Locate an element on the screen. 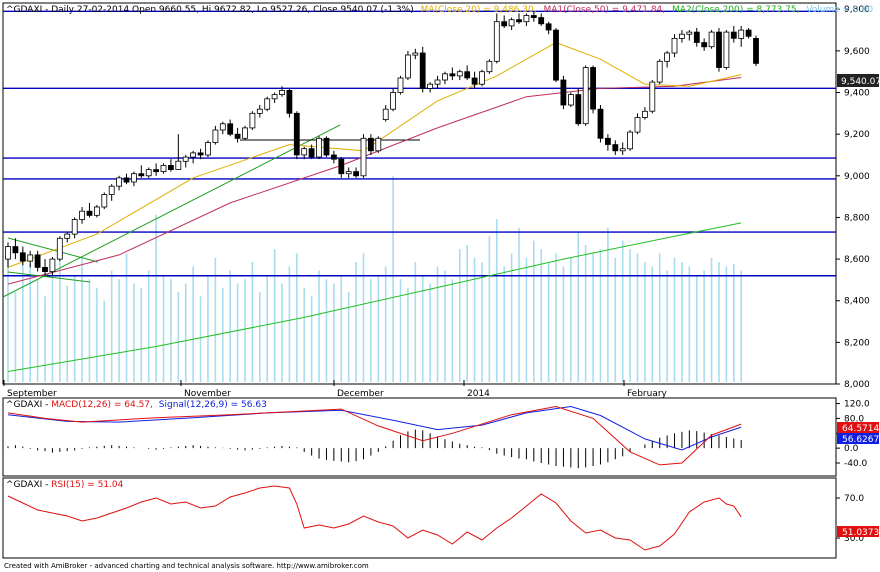 This screenshot has height=572, width=880. price-tick-label: 8,000 is located at coordinates (857, 385).